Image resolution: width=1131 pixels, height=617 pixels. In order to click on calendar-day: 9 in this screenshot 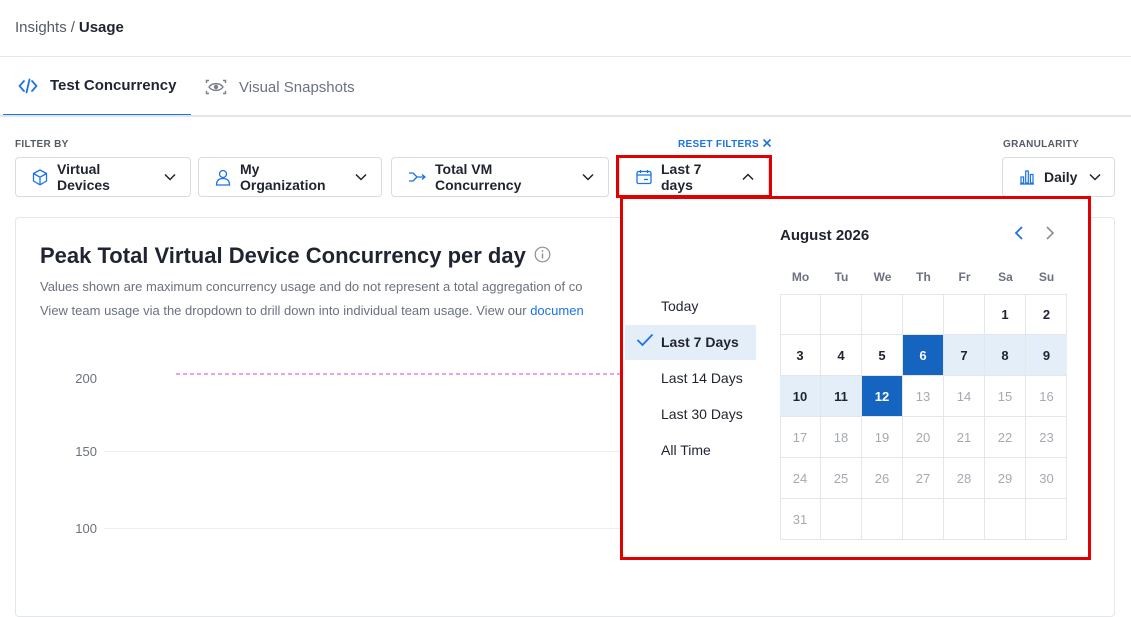, I will do `click(1046, 355)`.